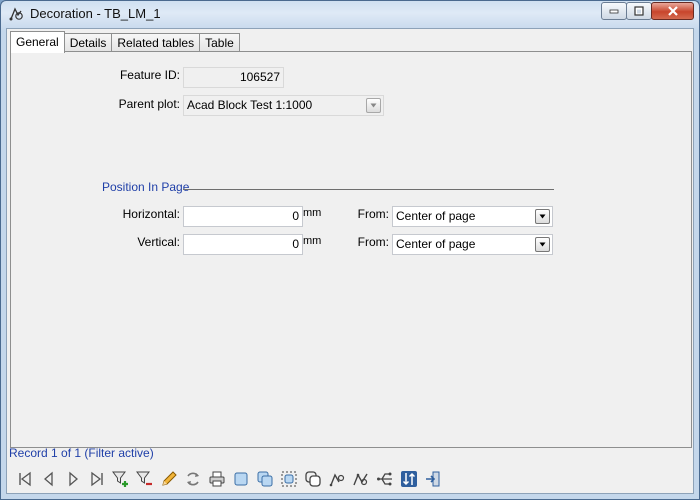 This screenshot has height=500, width=700. I want to click on first-record-icon, so click(24, 479).